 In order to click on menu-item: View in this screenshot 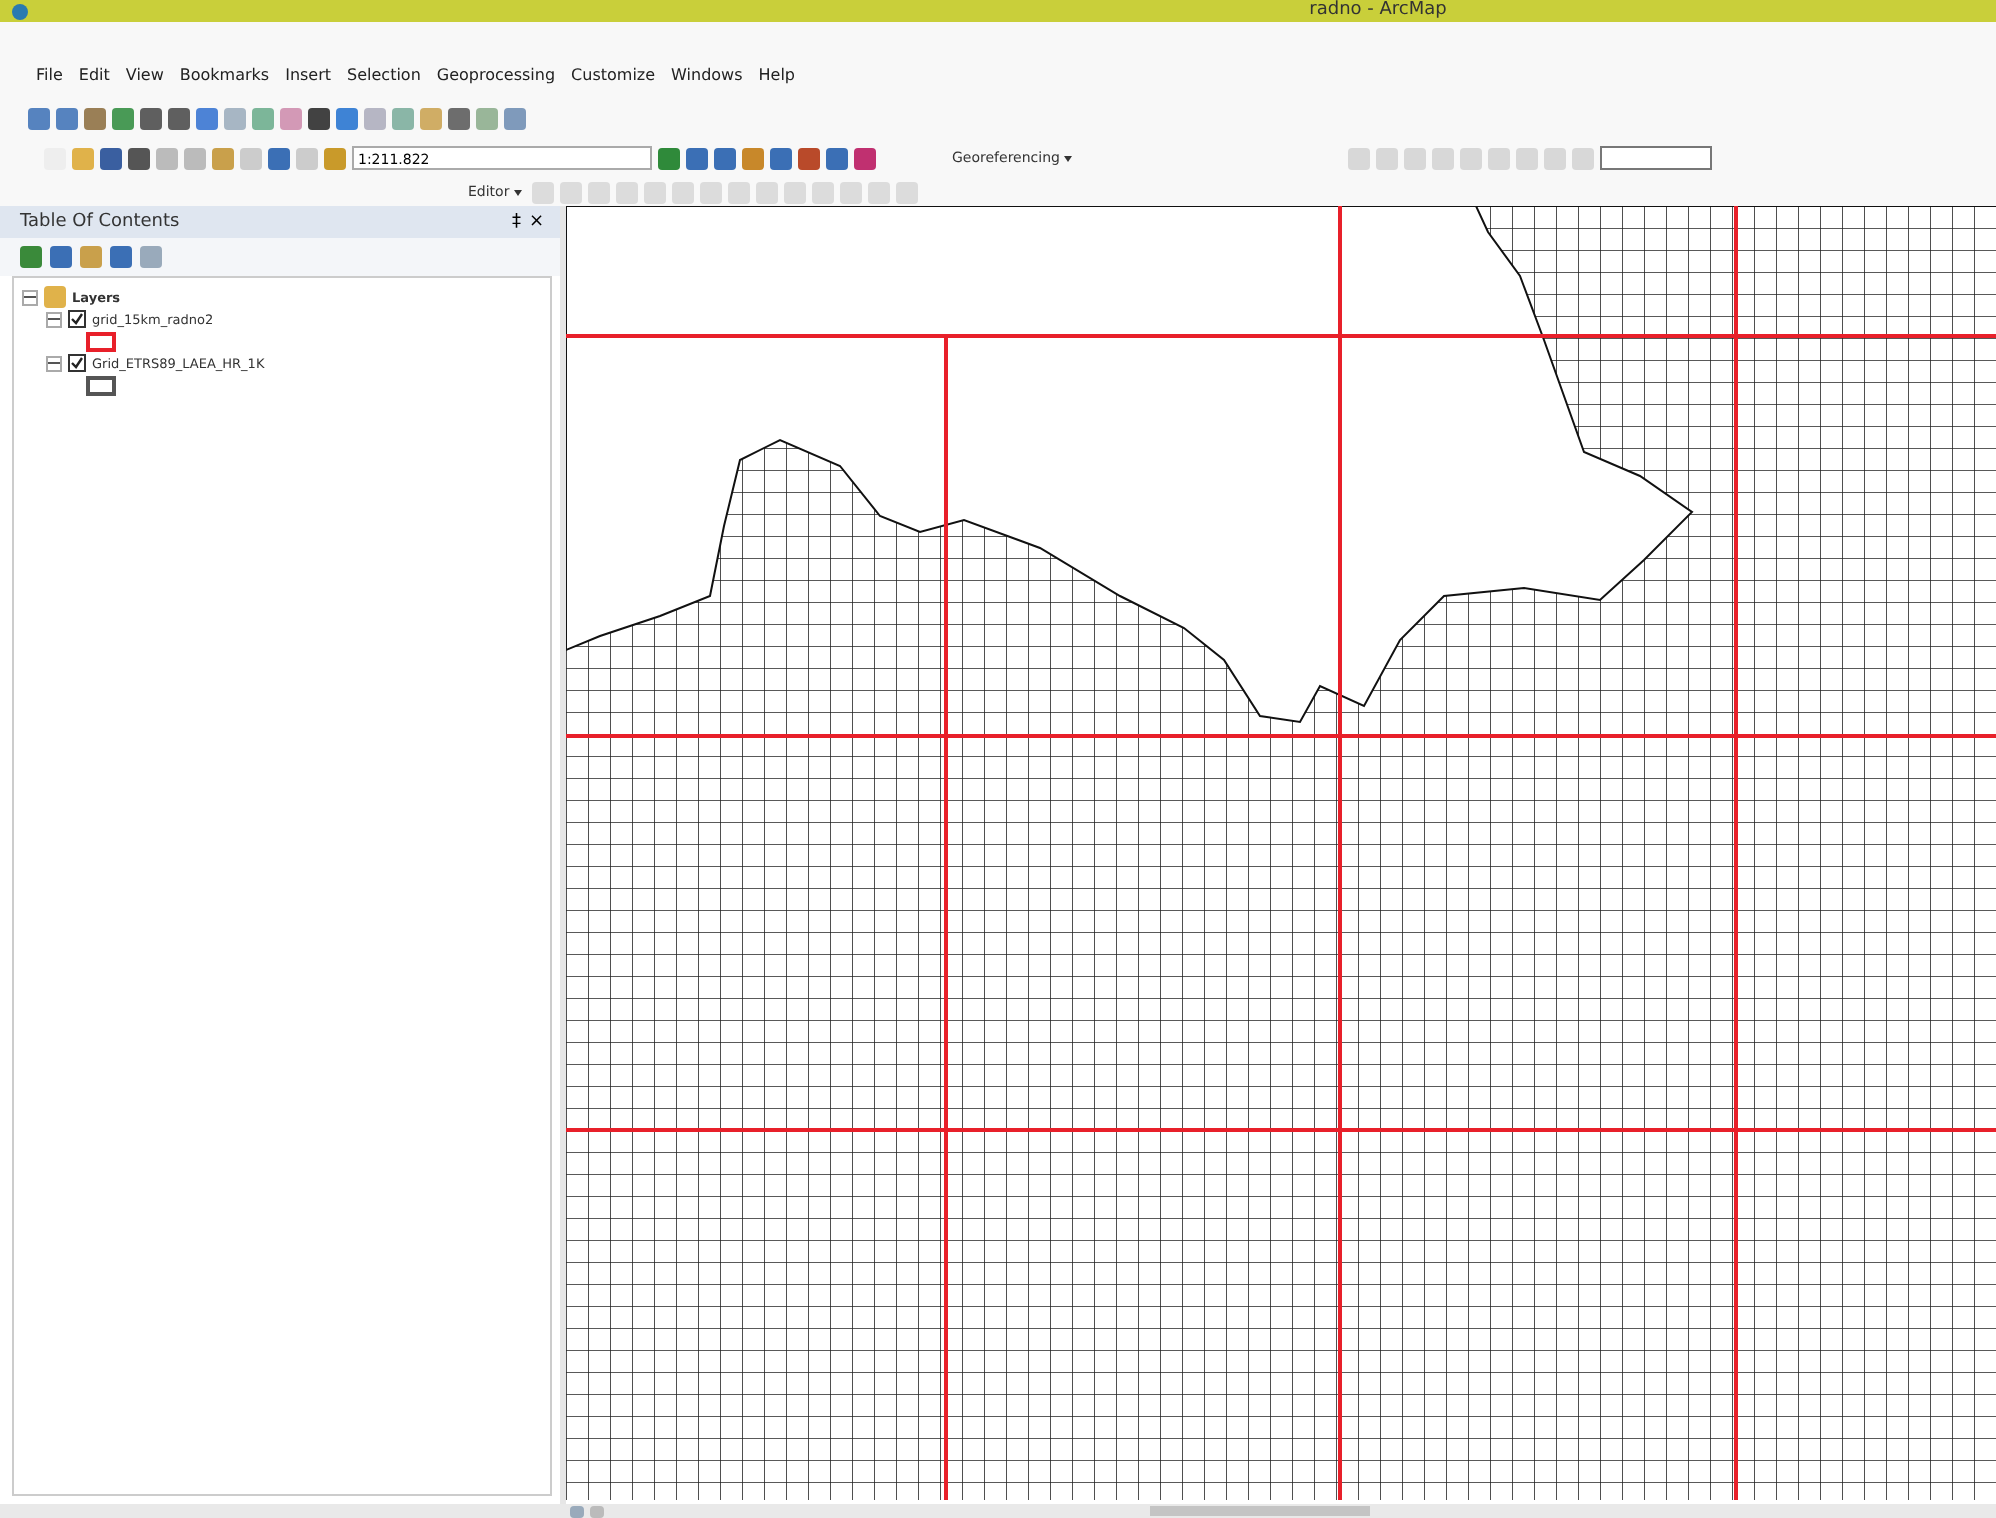, I will do `click(144, 74)`.